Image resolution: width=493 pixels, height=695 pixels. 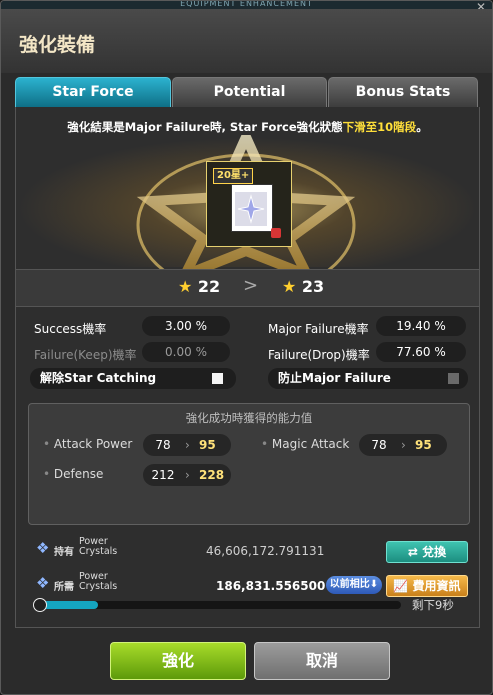 What do you see at coordinates (403, 92) in the screenshot?
I see `tab-bonus-stats: Bonus Stats` at bounding box center [403, 92].